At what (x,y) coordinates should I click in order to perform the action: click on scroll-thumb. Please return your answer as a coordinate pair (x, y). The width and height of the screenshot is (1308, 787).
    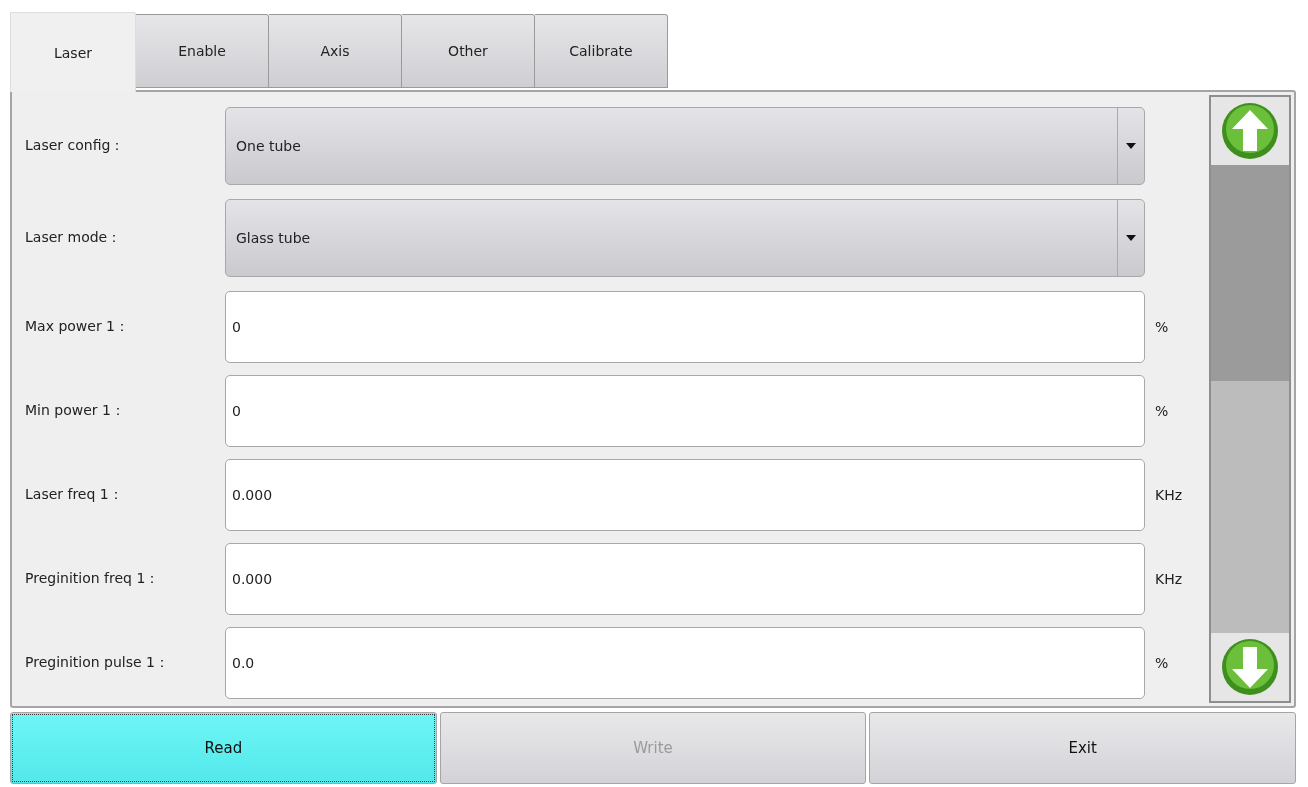
    Looking at the image, I should click on (1250, 273).